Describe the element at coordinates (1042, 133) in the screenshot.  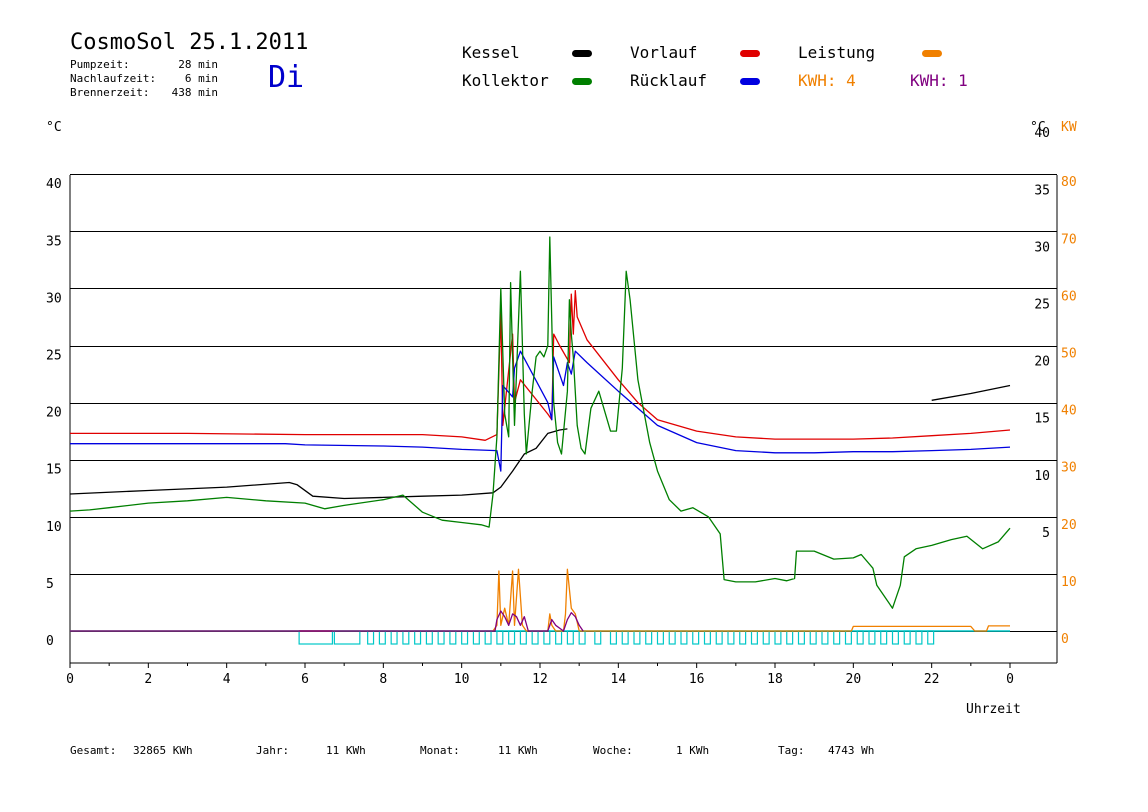
I see `y-tick-right-c: 40` at that location.